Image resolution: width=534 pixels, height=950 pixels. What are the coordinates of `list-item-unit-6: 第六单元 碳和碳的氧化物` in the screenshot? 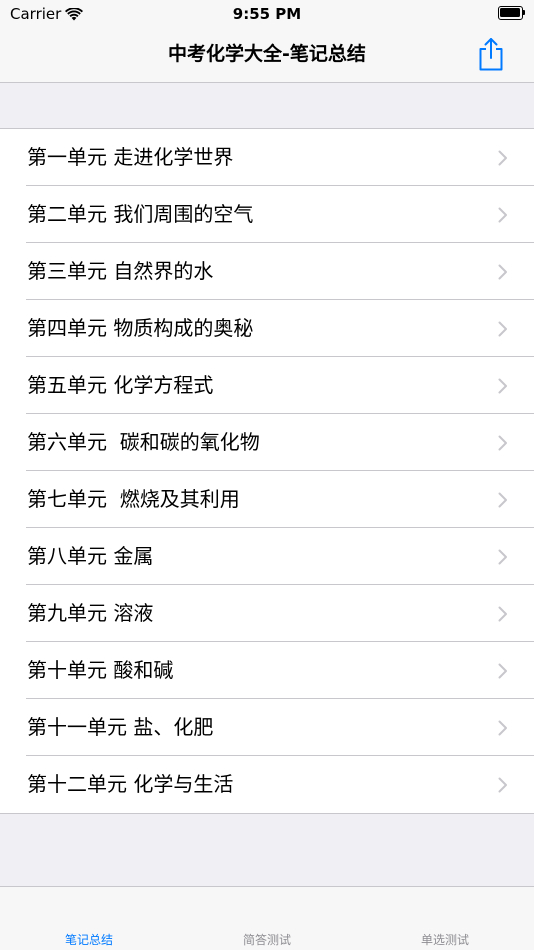 It's located at (267, 442).